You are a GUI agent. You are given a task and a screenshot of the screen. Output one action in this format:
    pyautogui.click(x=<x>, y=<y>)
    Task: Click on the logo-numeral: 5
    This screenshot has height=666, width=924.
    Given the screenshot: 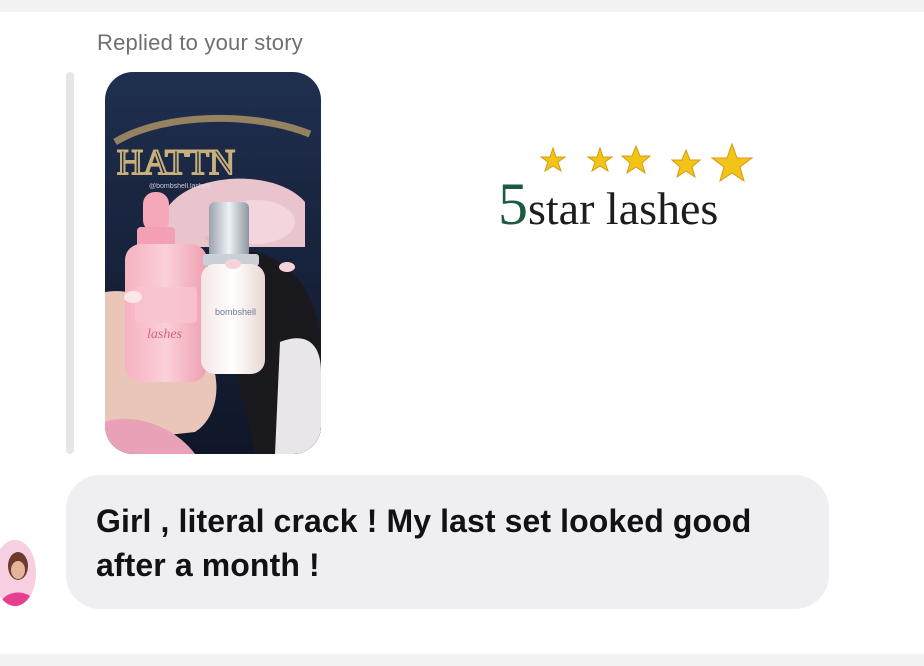 What is the action you would take?
    pyautogui.click(x=513, y=204)
    